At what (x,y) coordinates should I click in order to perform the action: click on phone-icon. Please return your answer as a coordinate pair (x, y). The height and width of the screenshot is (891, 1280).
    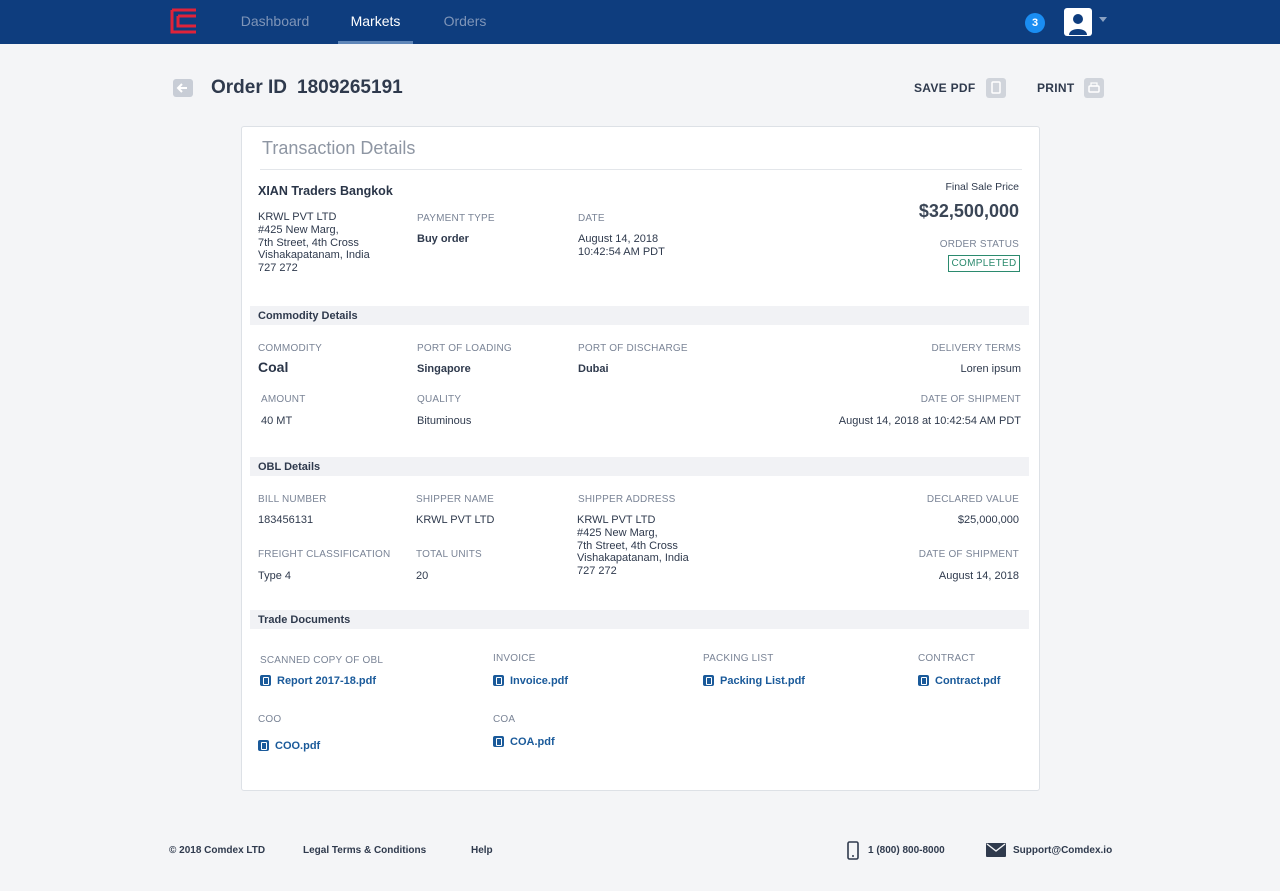
    Looking at the image, I should click on (853, 850).